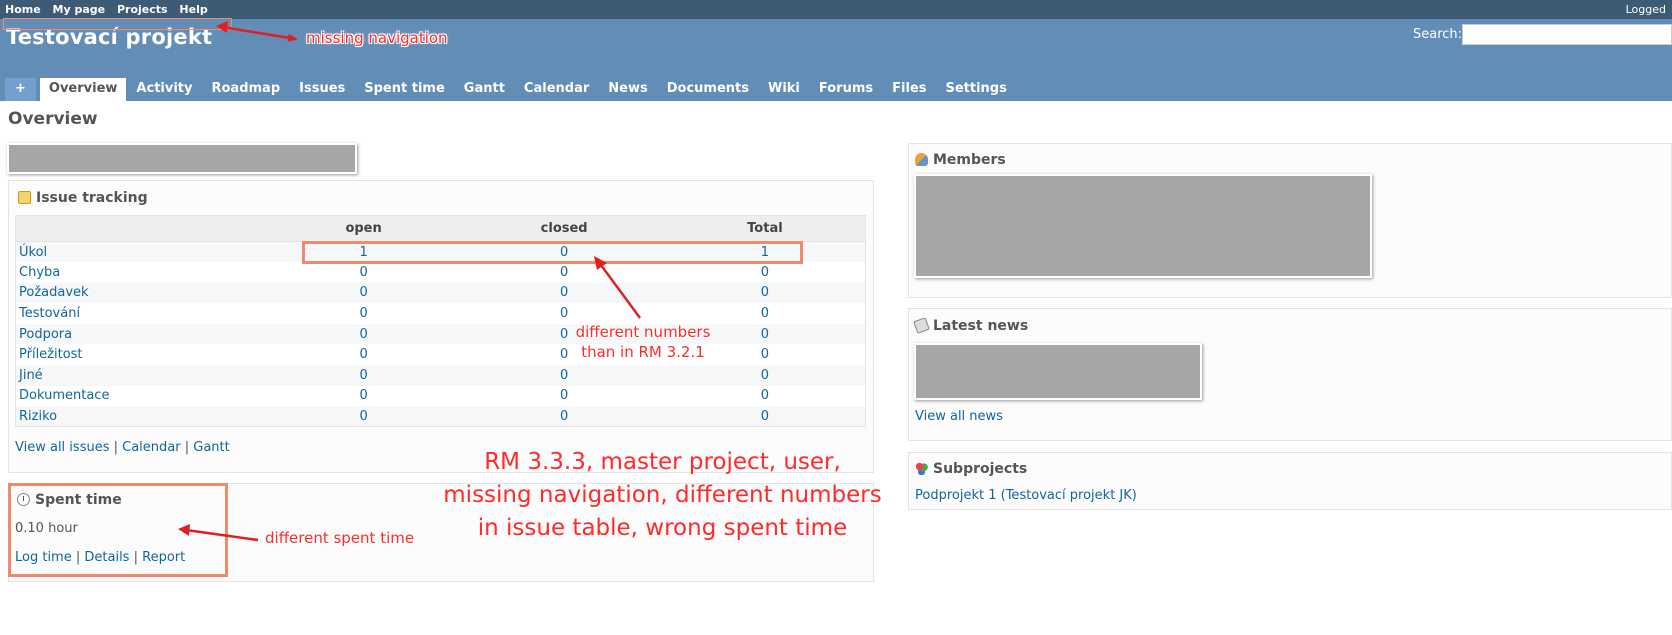  I want to click on arrow-different-numbers, so click(619, 289).